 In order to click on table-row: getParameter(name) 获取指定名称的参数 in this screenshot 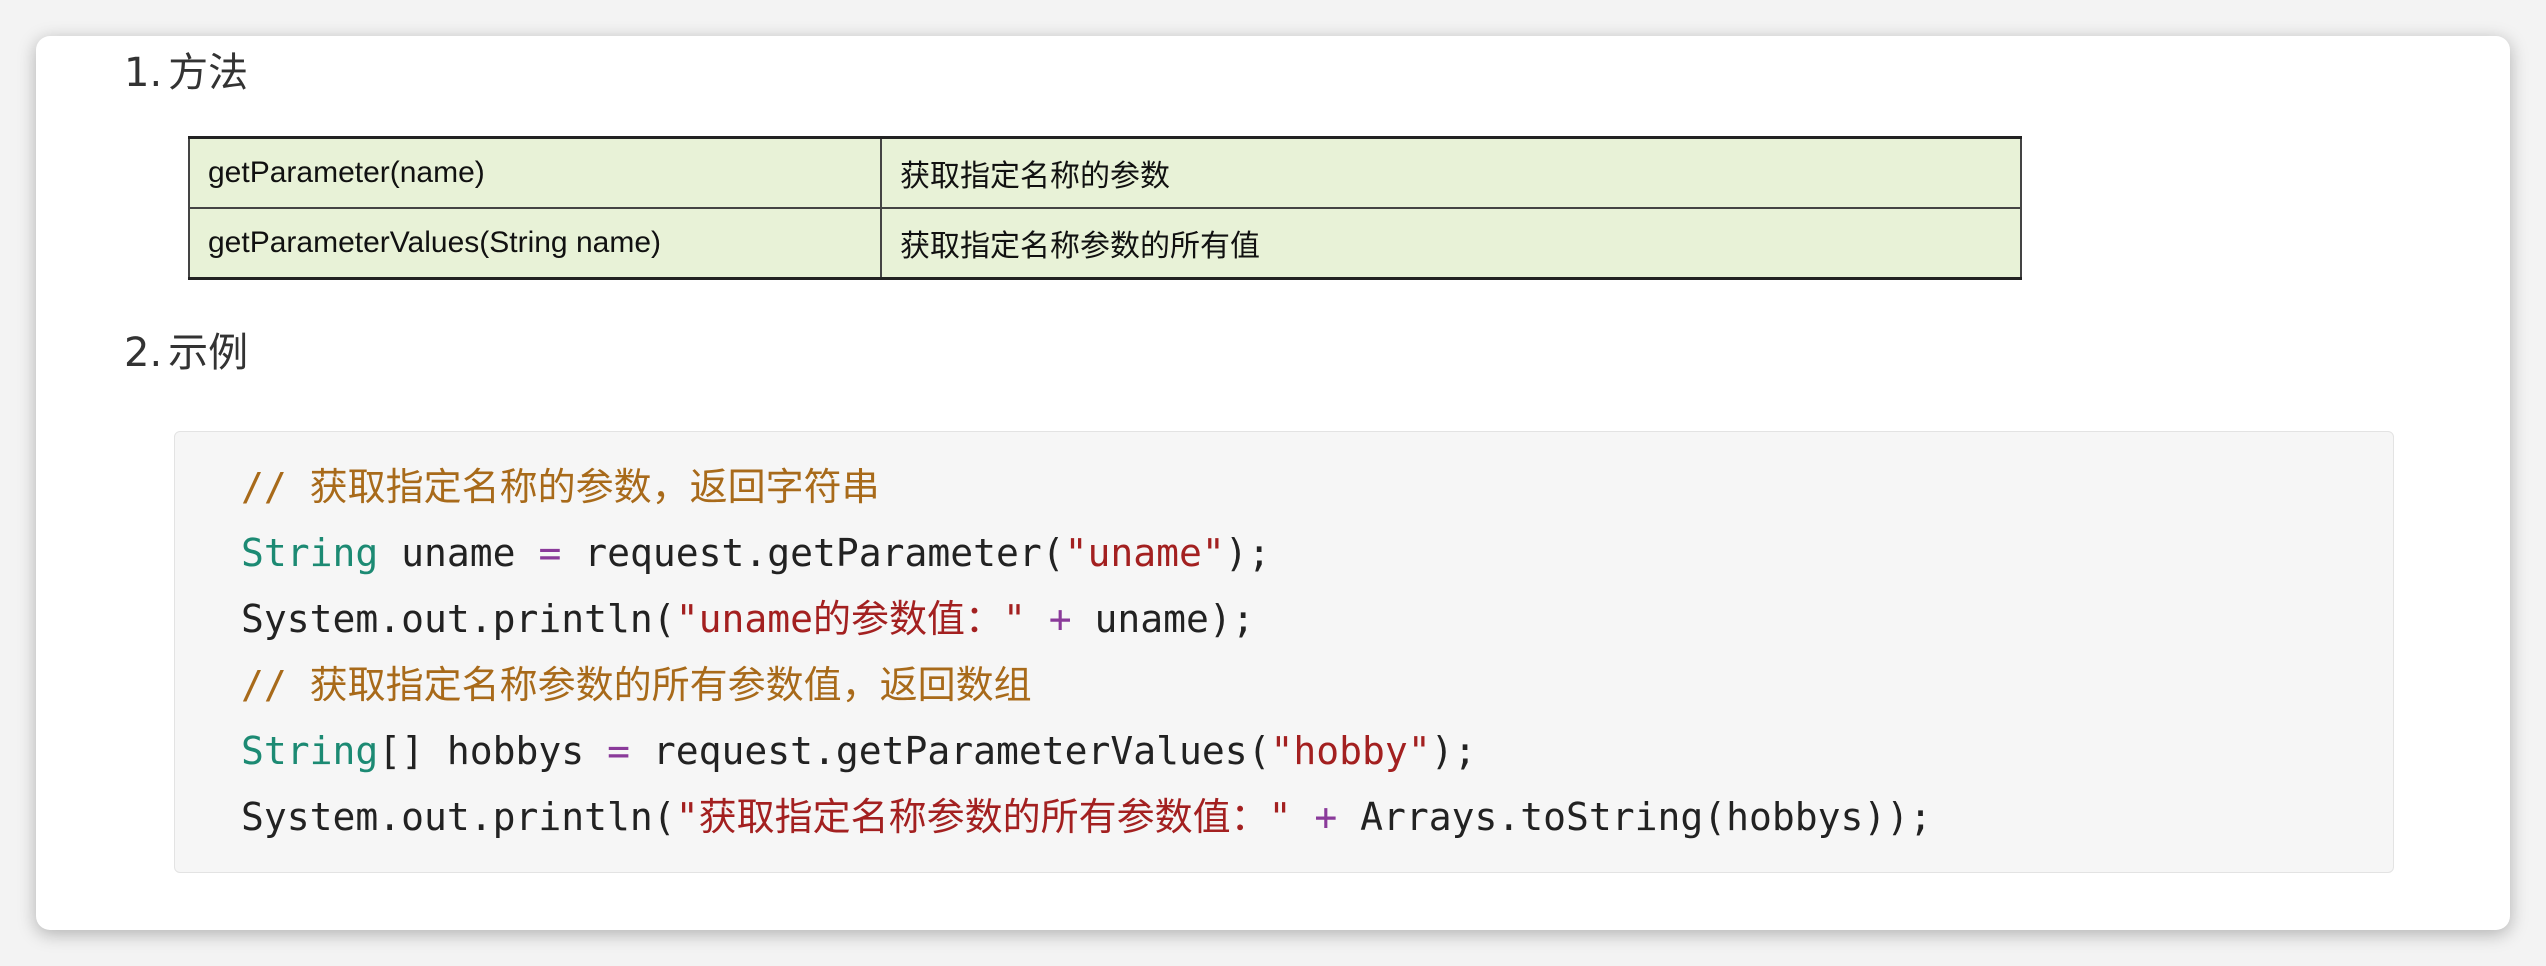, I will do `click(1105, 172)`.